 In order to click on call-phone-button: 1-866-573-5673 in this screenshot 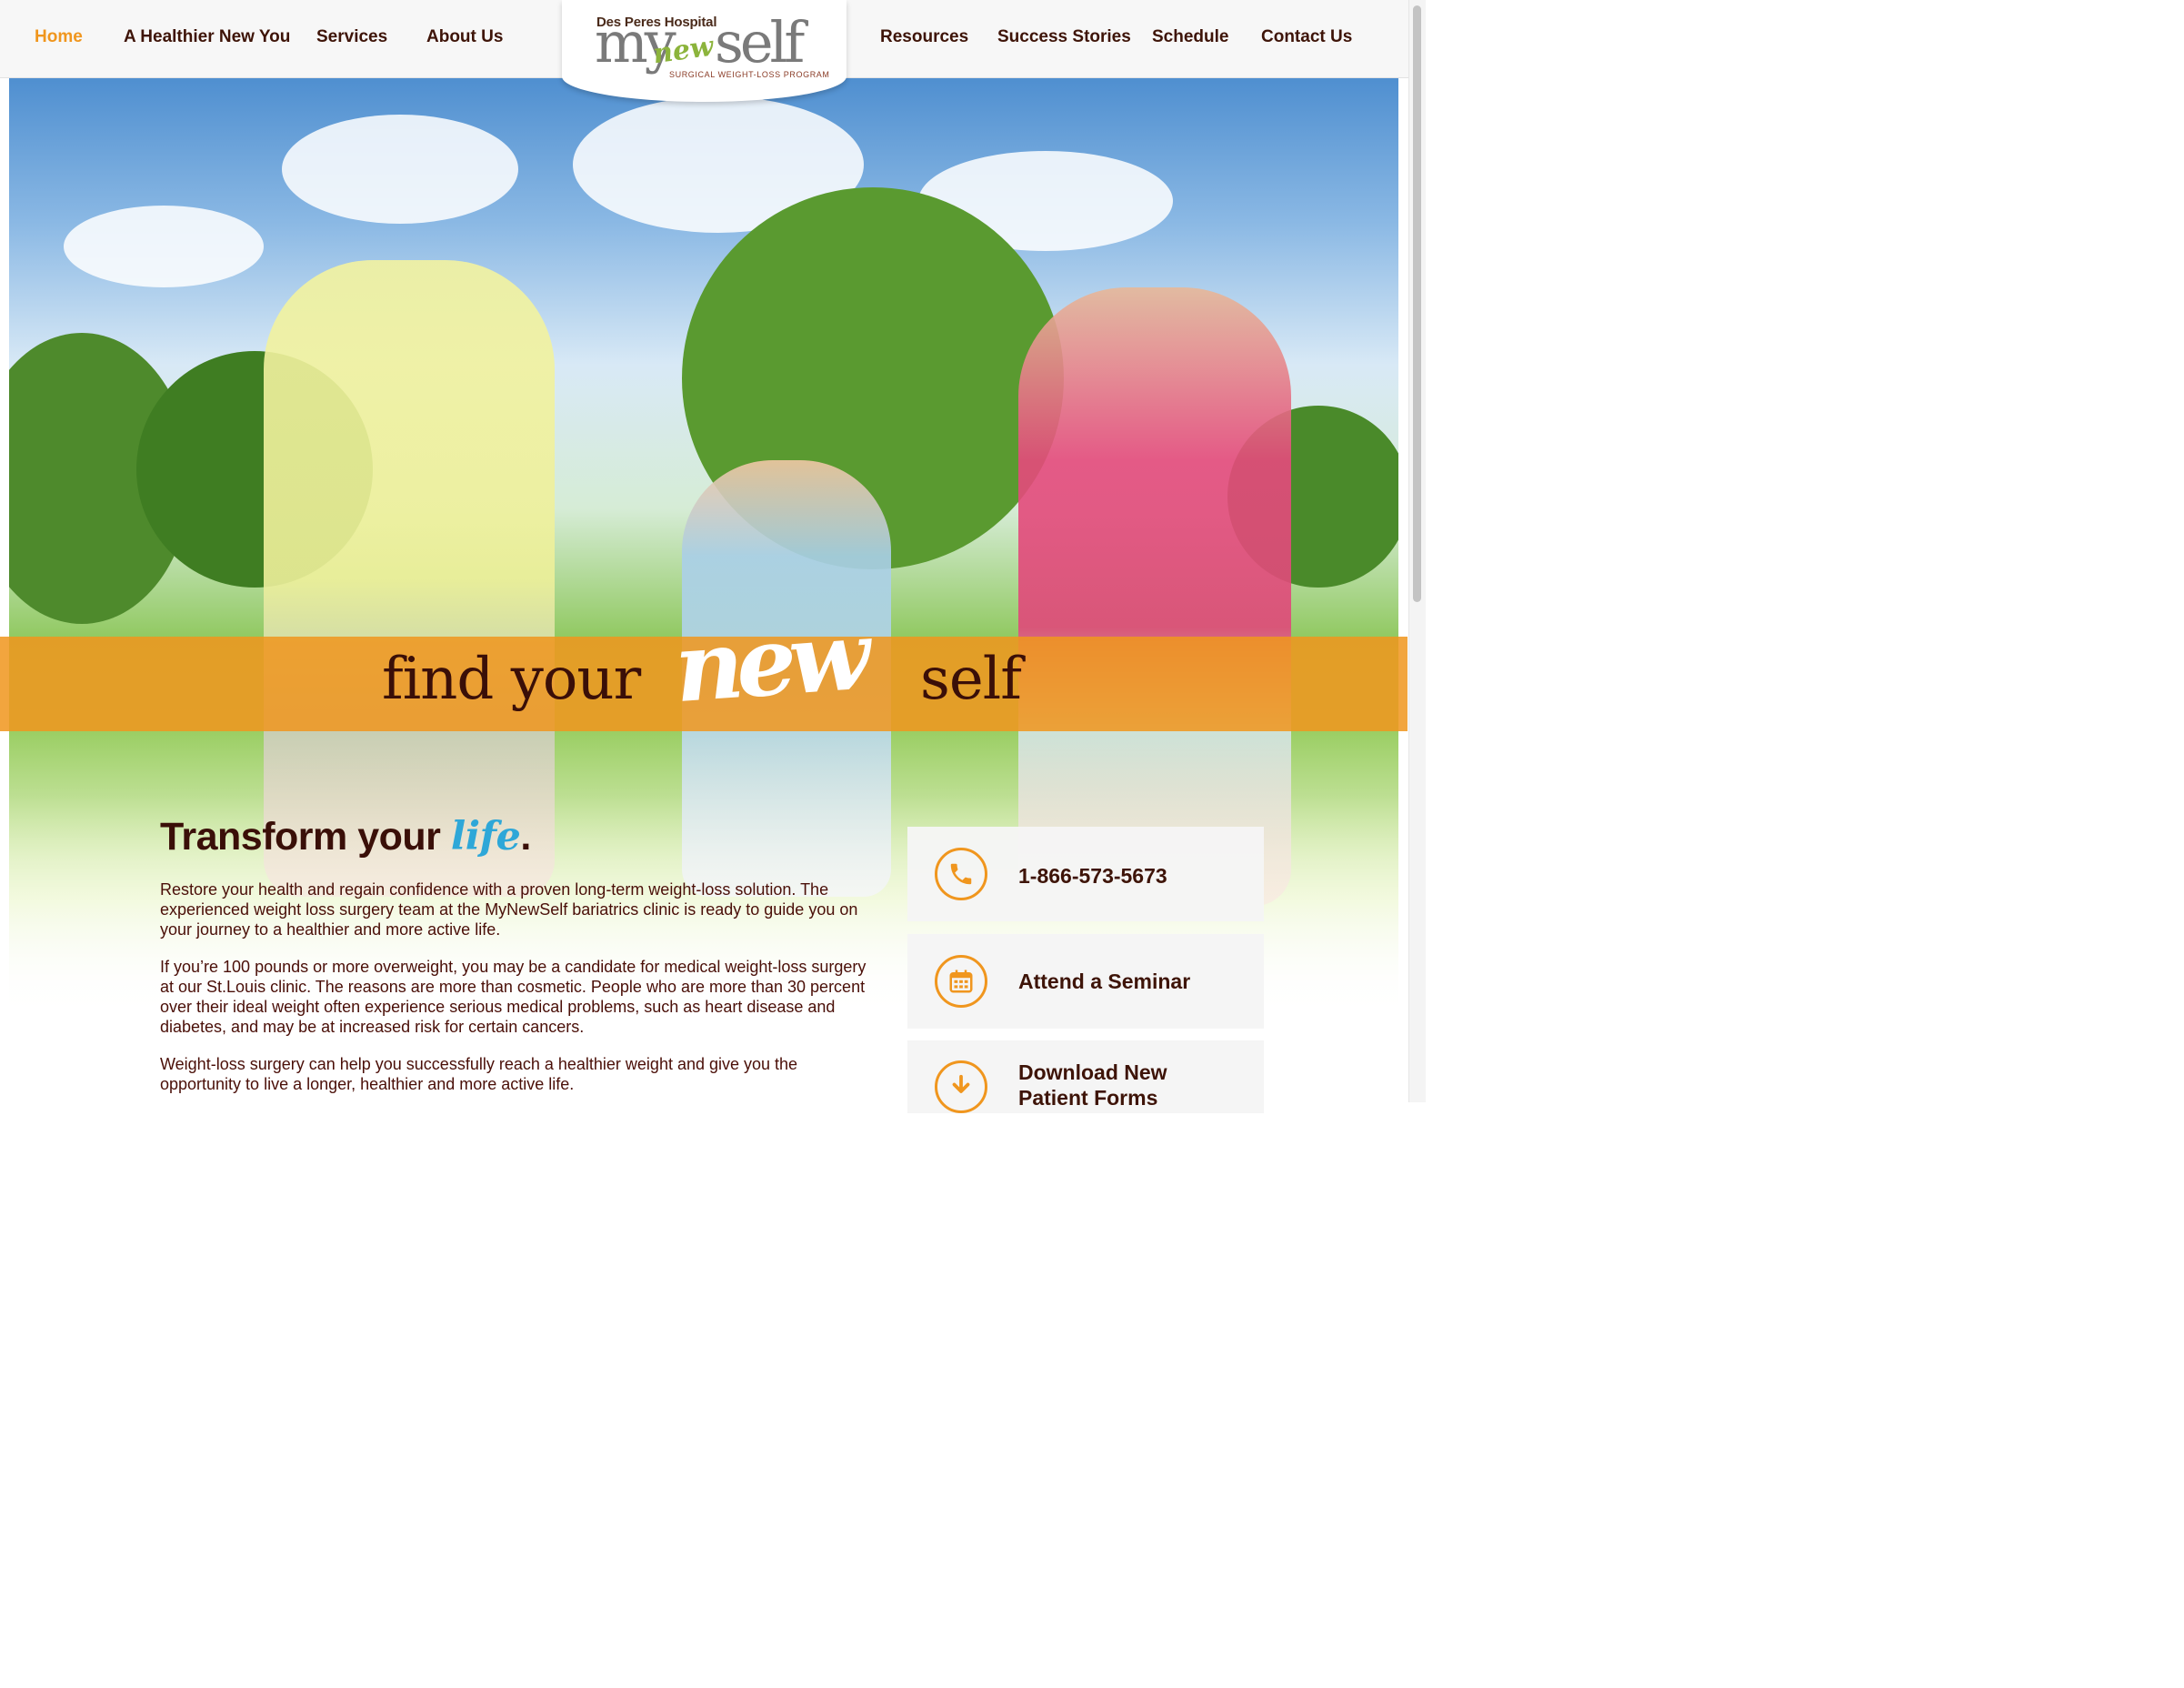, I will do `click(1085, 874)`.